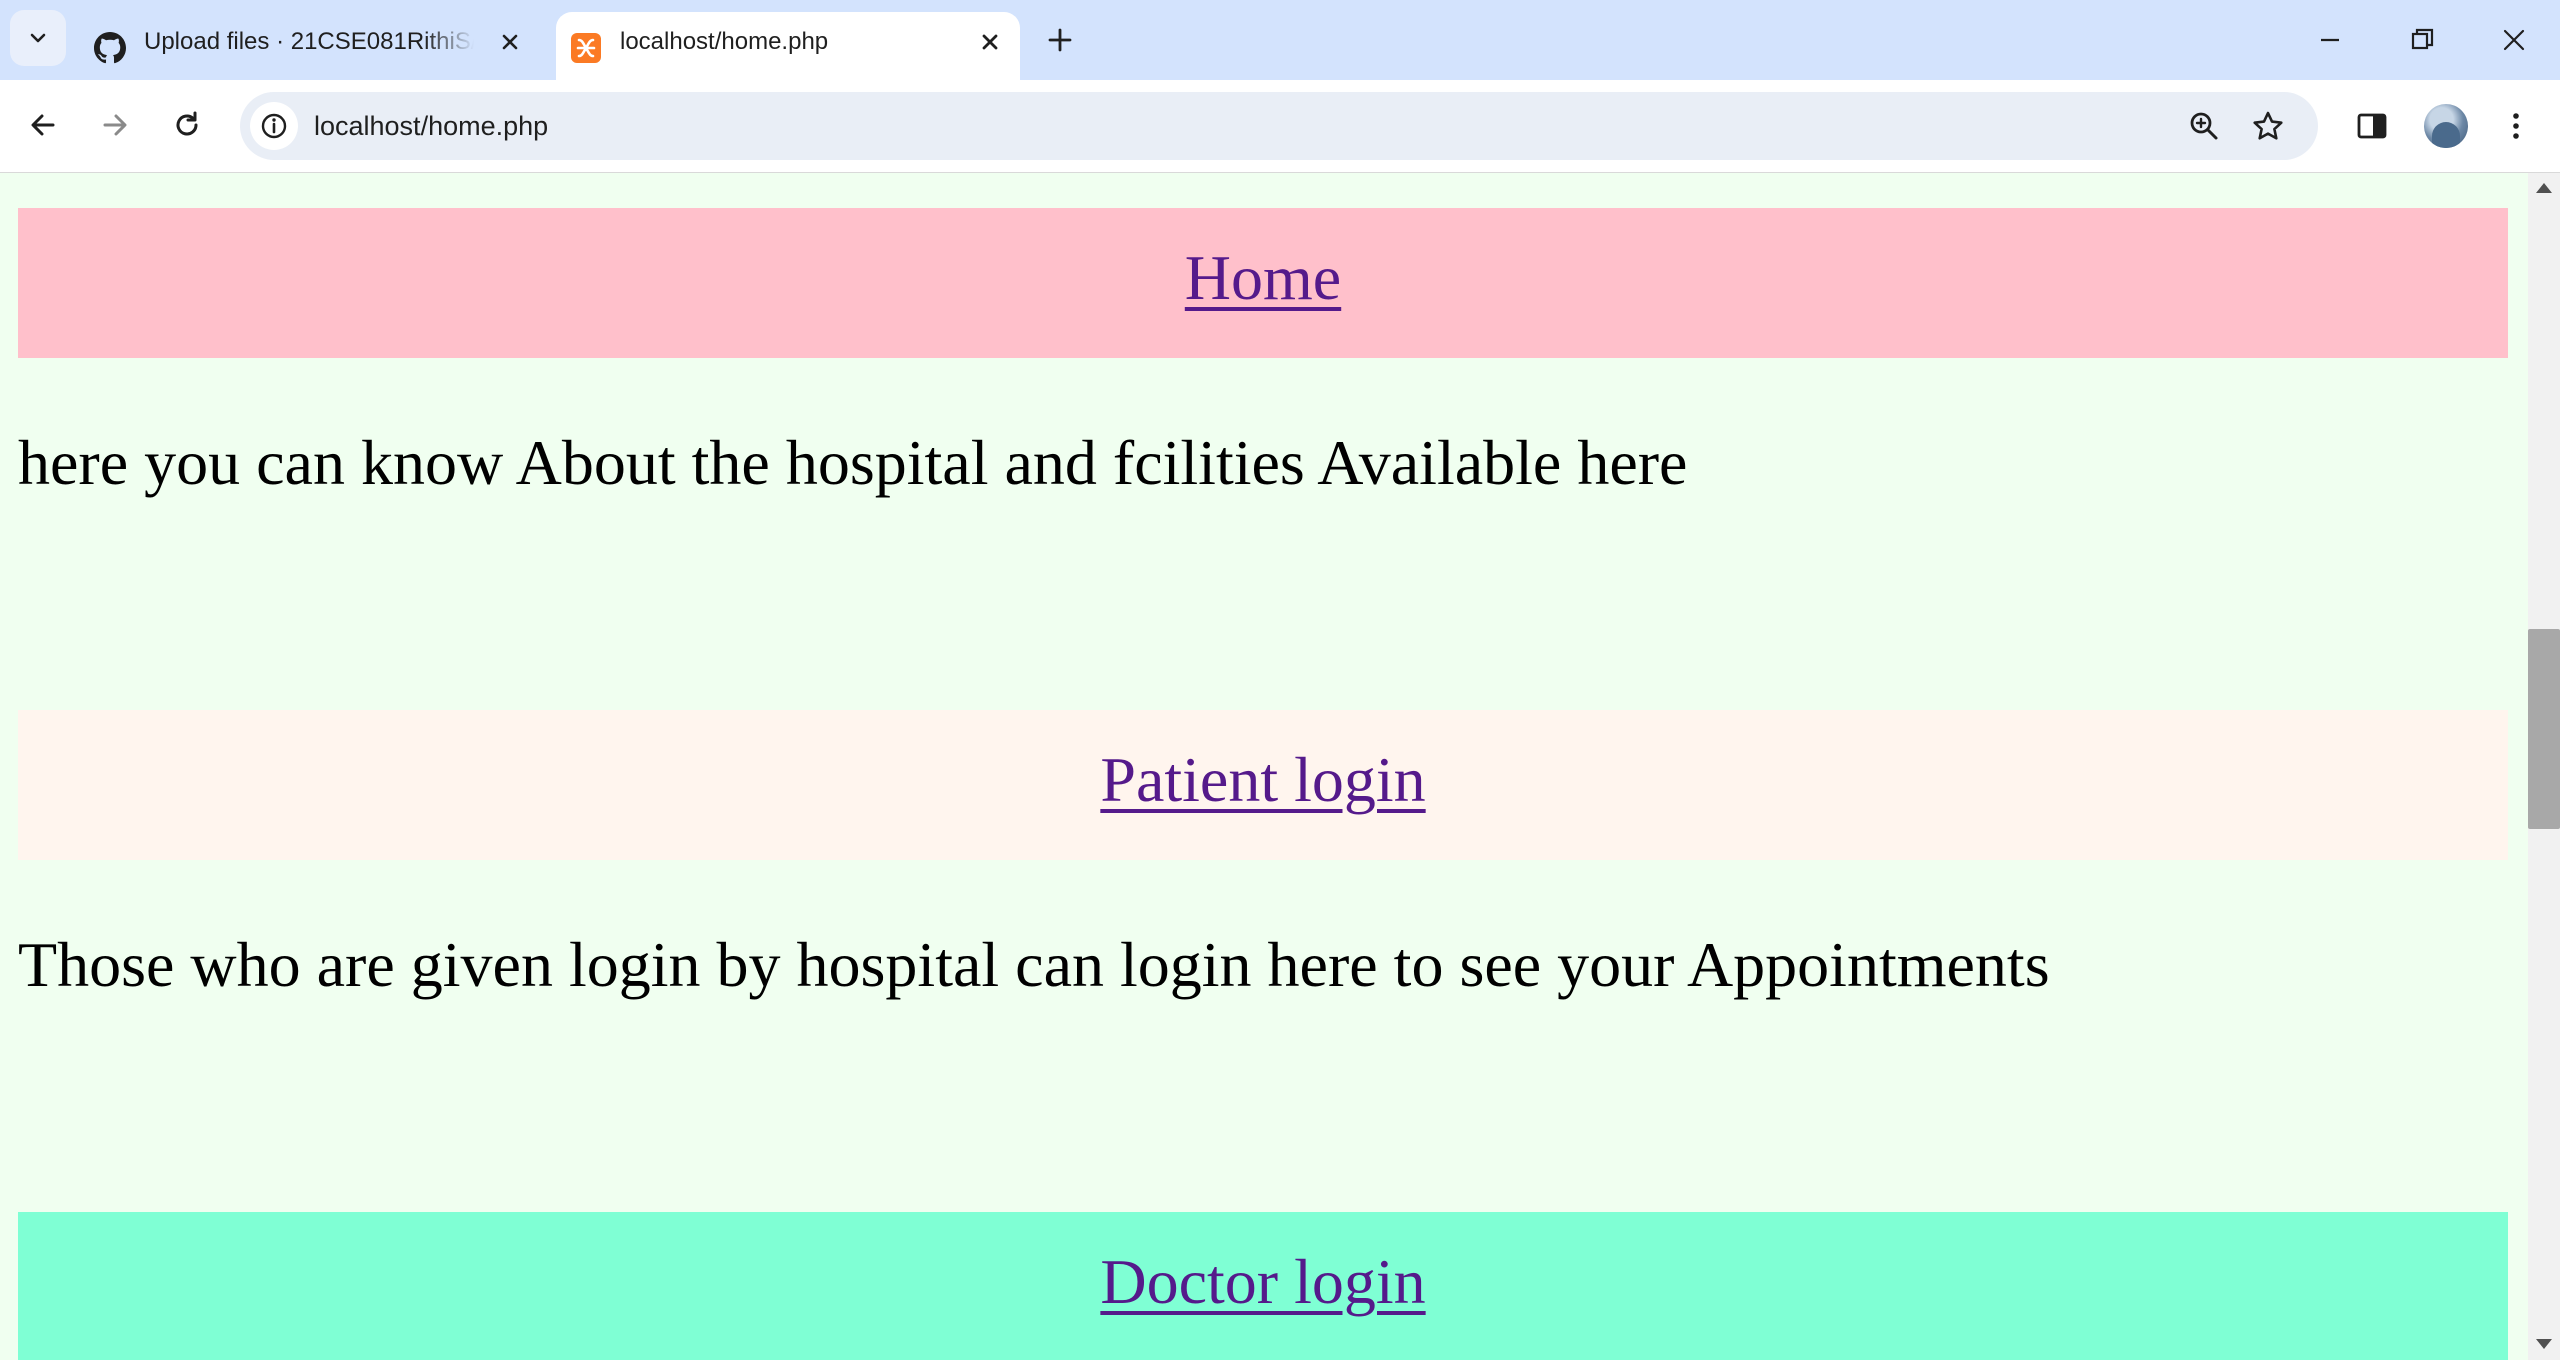 This screenshot has height=1360, width=2560. Describe the element at coordinates (2446, 126) in the screenshot. I see `profile-avatar` at that location.